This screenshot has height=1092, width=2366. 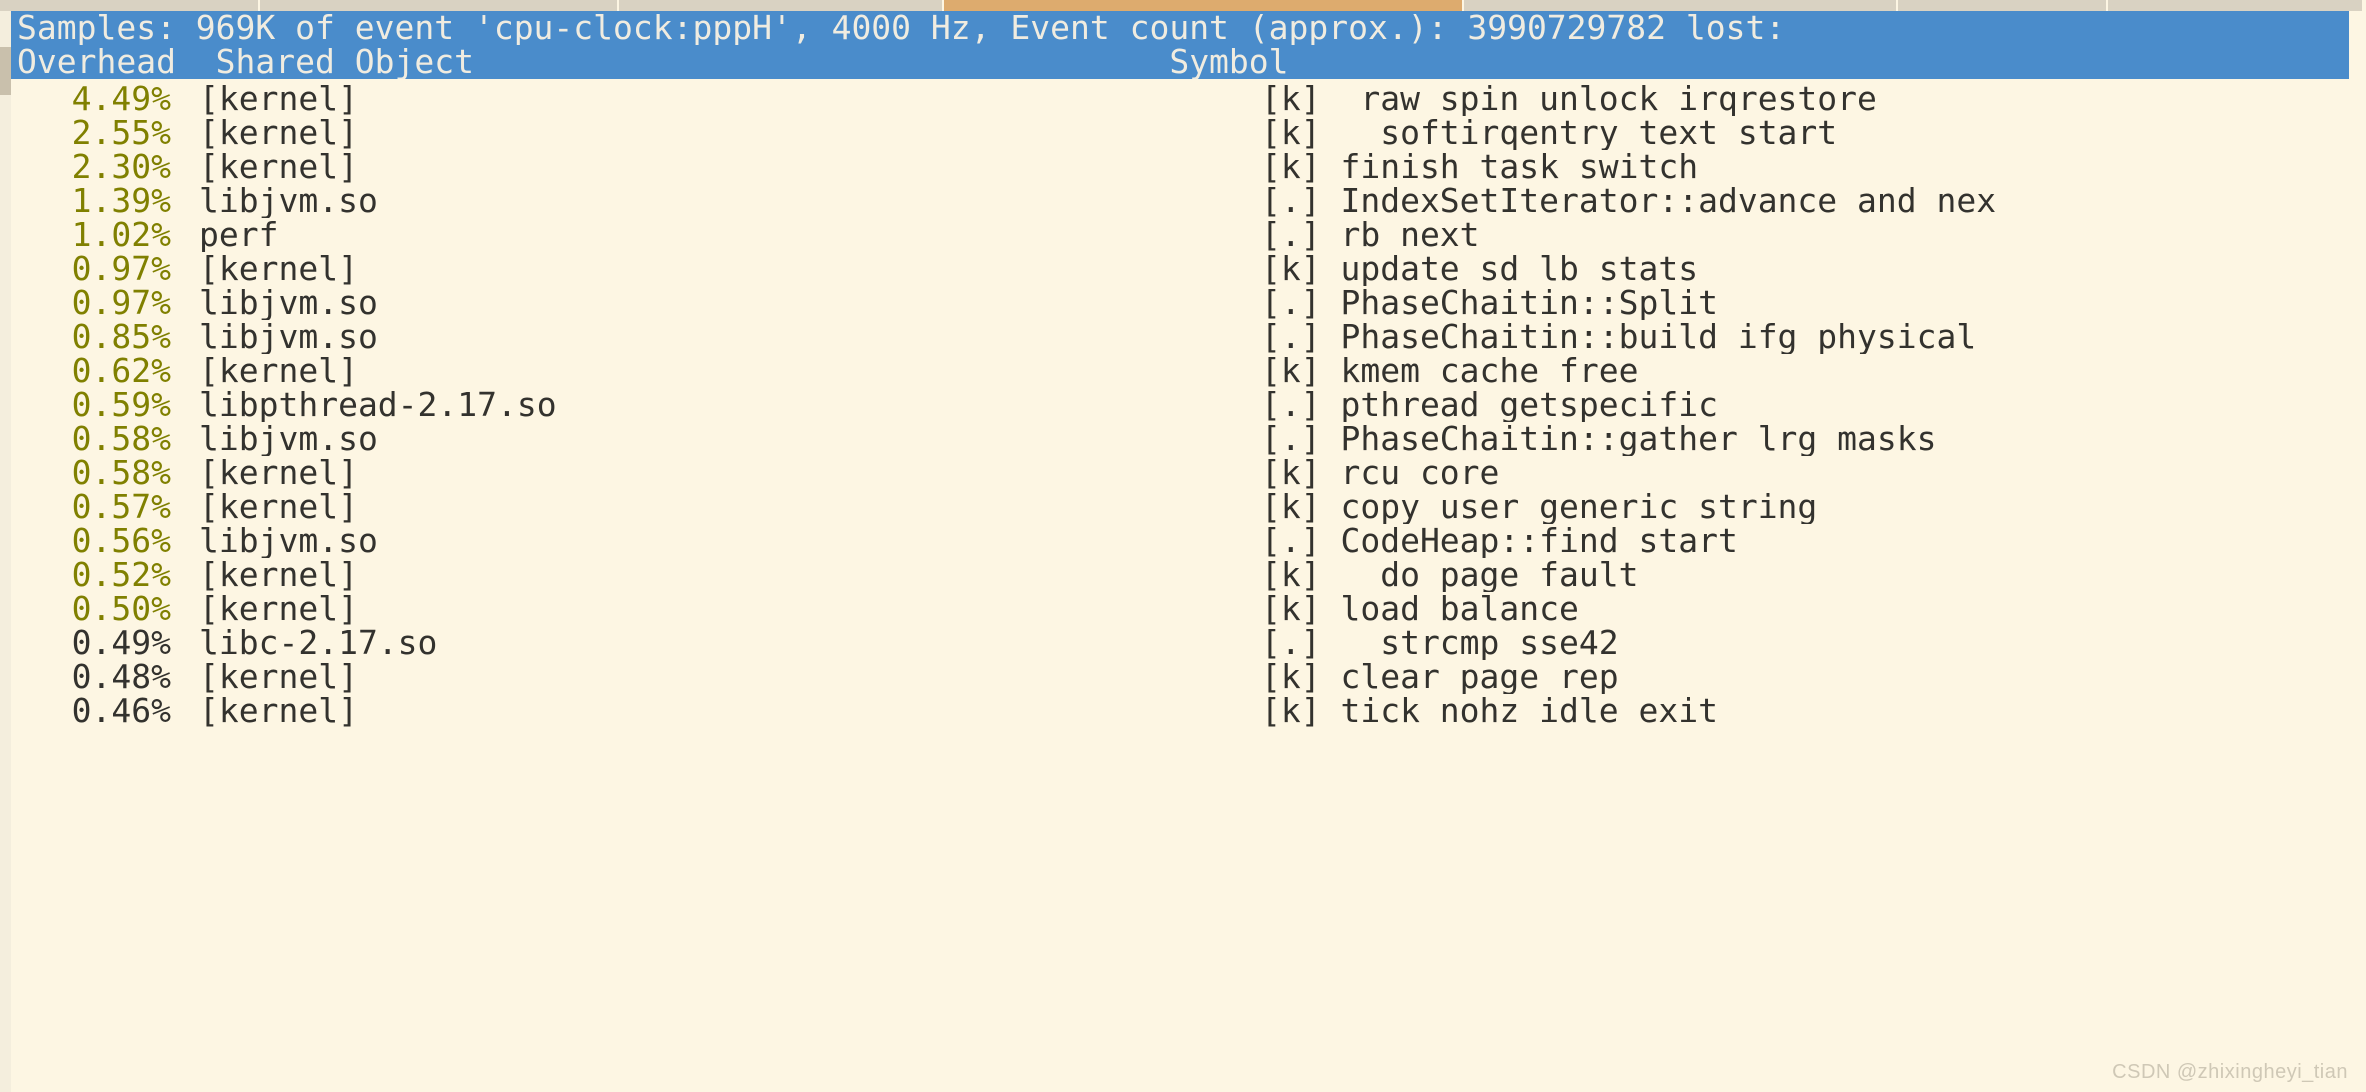 I want to click on overhead-cell: 0.56%, so click(x=121, y=541).